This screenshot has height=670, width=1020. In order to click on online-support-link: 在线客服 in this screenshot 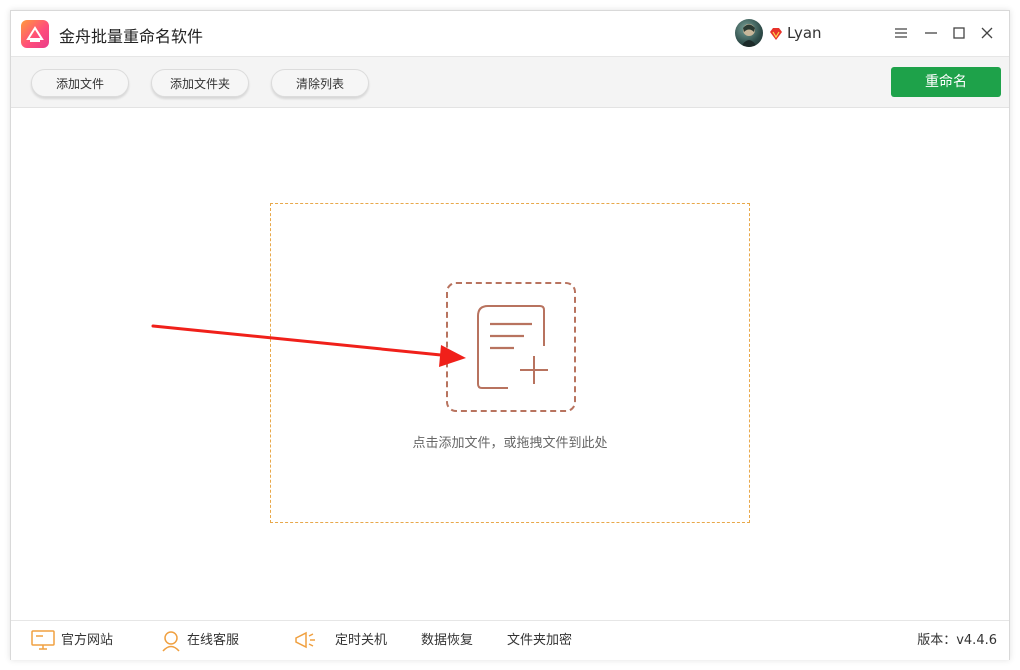, I will do `click(200, 640)`.